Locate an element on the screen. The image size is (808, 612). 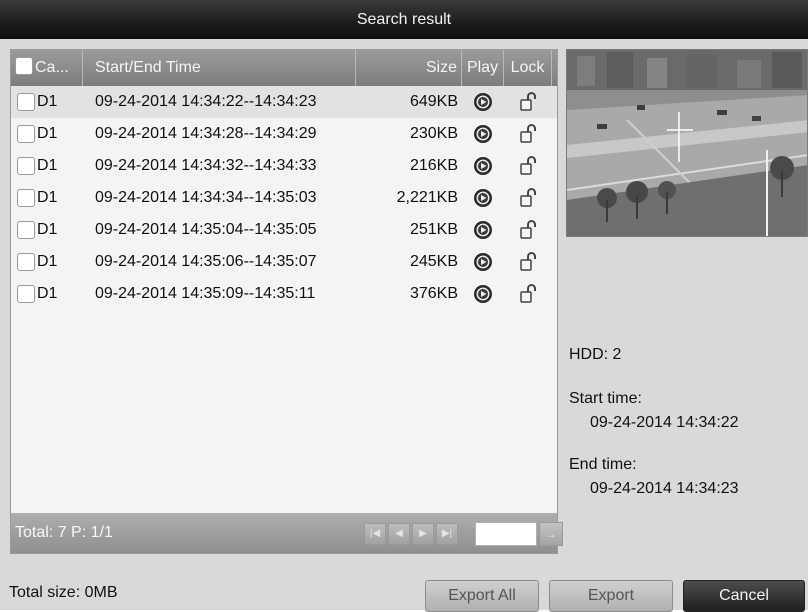
table-row: D1 09-24-2014 14:35:04--14:35:05 251KB is located at coordinates (284, 230).